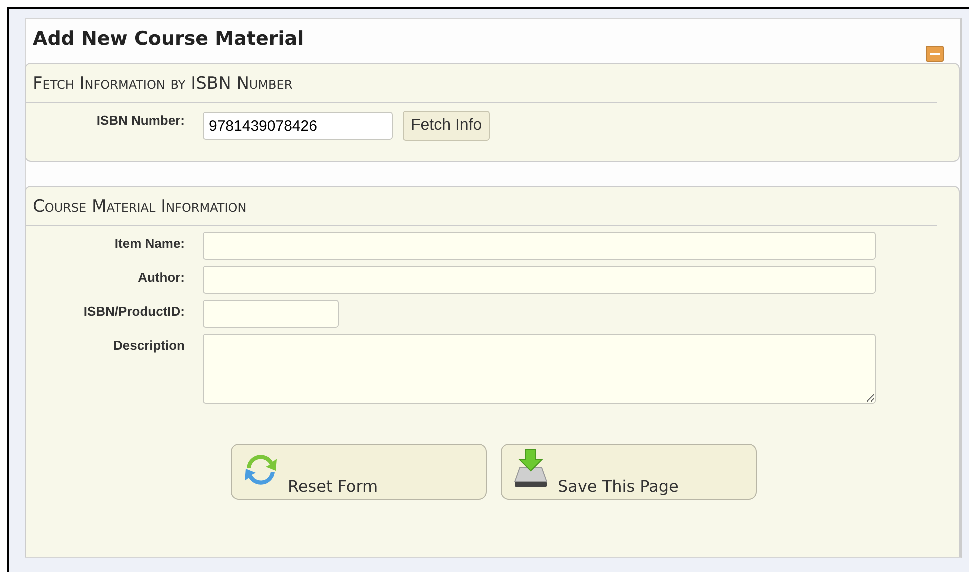  Describe the element at coordinates (481, 206) in the screenshot. I see `section-heading: Course Material Information` at that location.